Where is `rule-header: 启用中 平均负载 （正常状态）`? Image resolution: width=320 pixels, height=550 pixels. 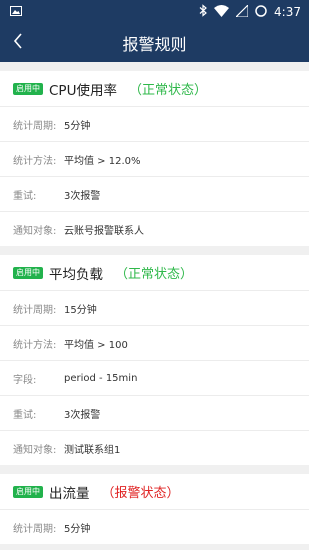
rule-header: 启用中 平均负载 （正常状态） is located at coordinates (154, 273).